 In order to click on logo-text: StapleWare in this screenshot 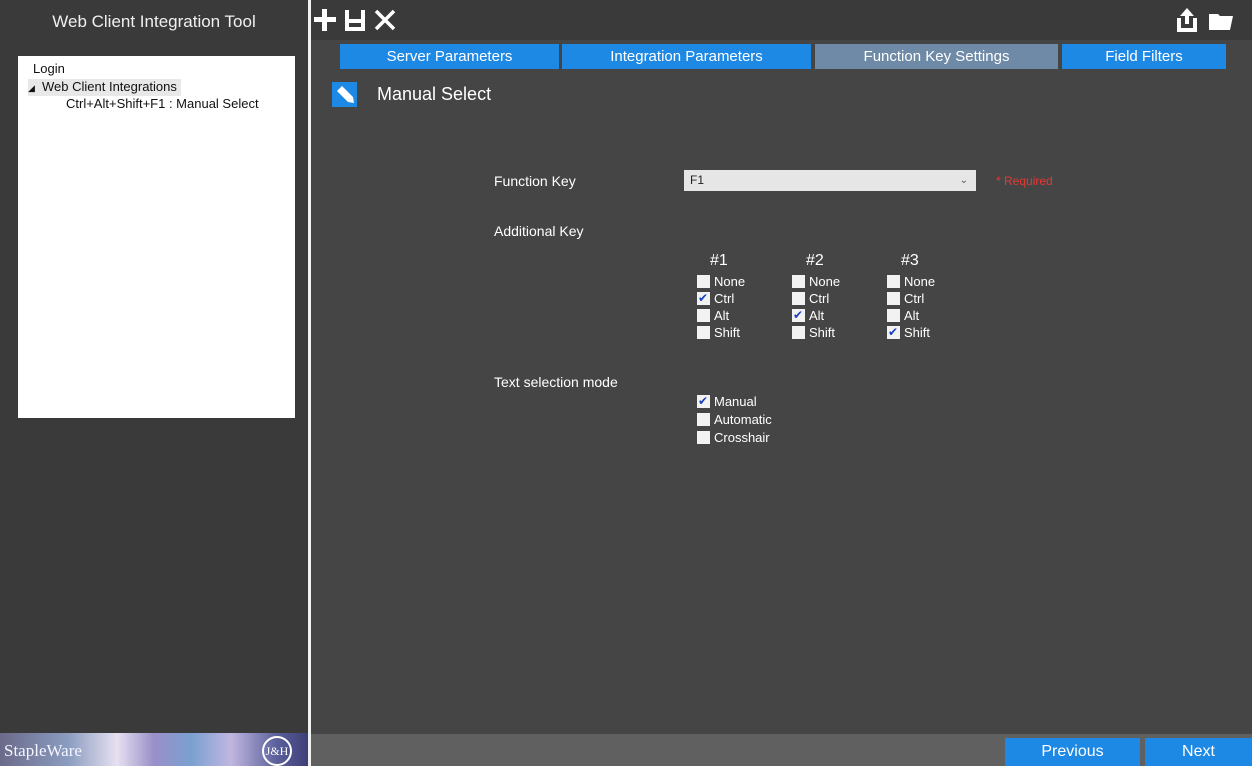, I will do `click(43, 750)`.